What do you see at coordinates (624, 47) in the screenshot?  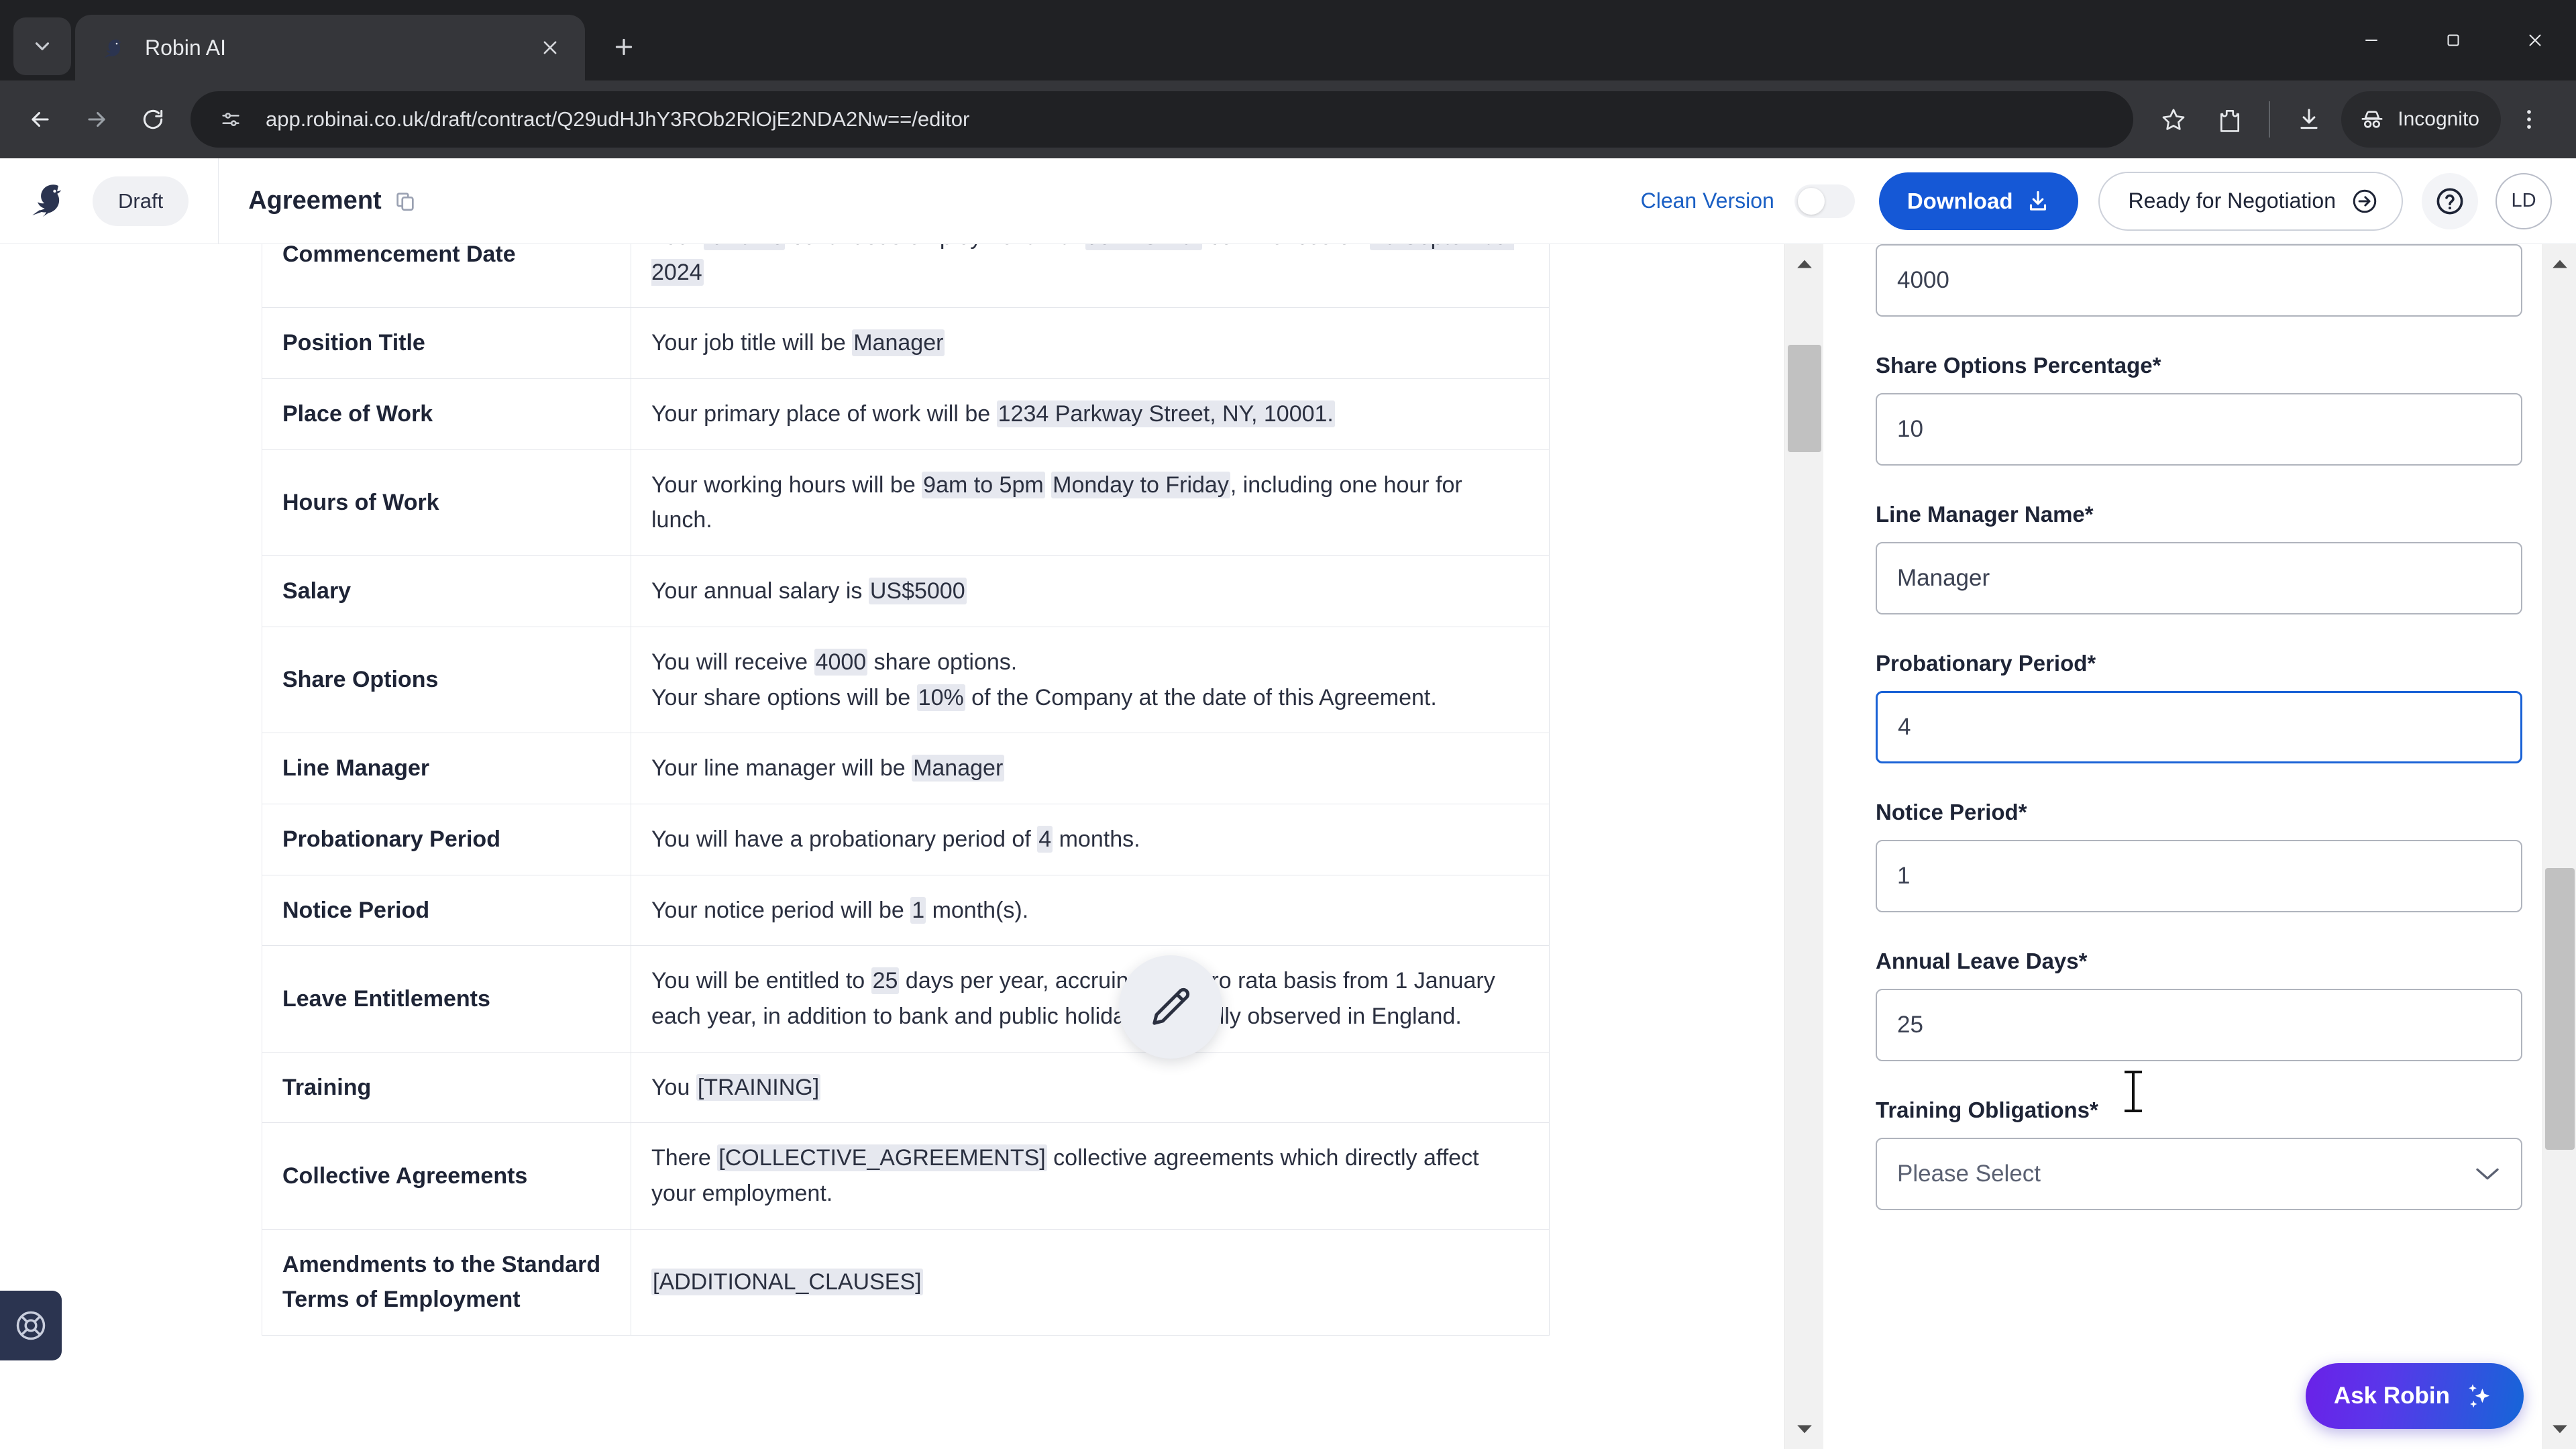 I see `new-tab-button` at bounding box center [624, 47].